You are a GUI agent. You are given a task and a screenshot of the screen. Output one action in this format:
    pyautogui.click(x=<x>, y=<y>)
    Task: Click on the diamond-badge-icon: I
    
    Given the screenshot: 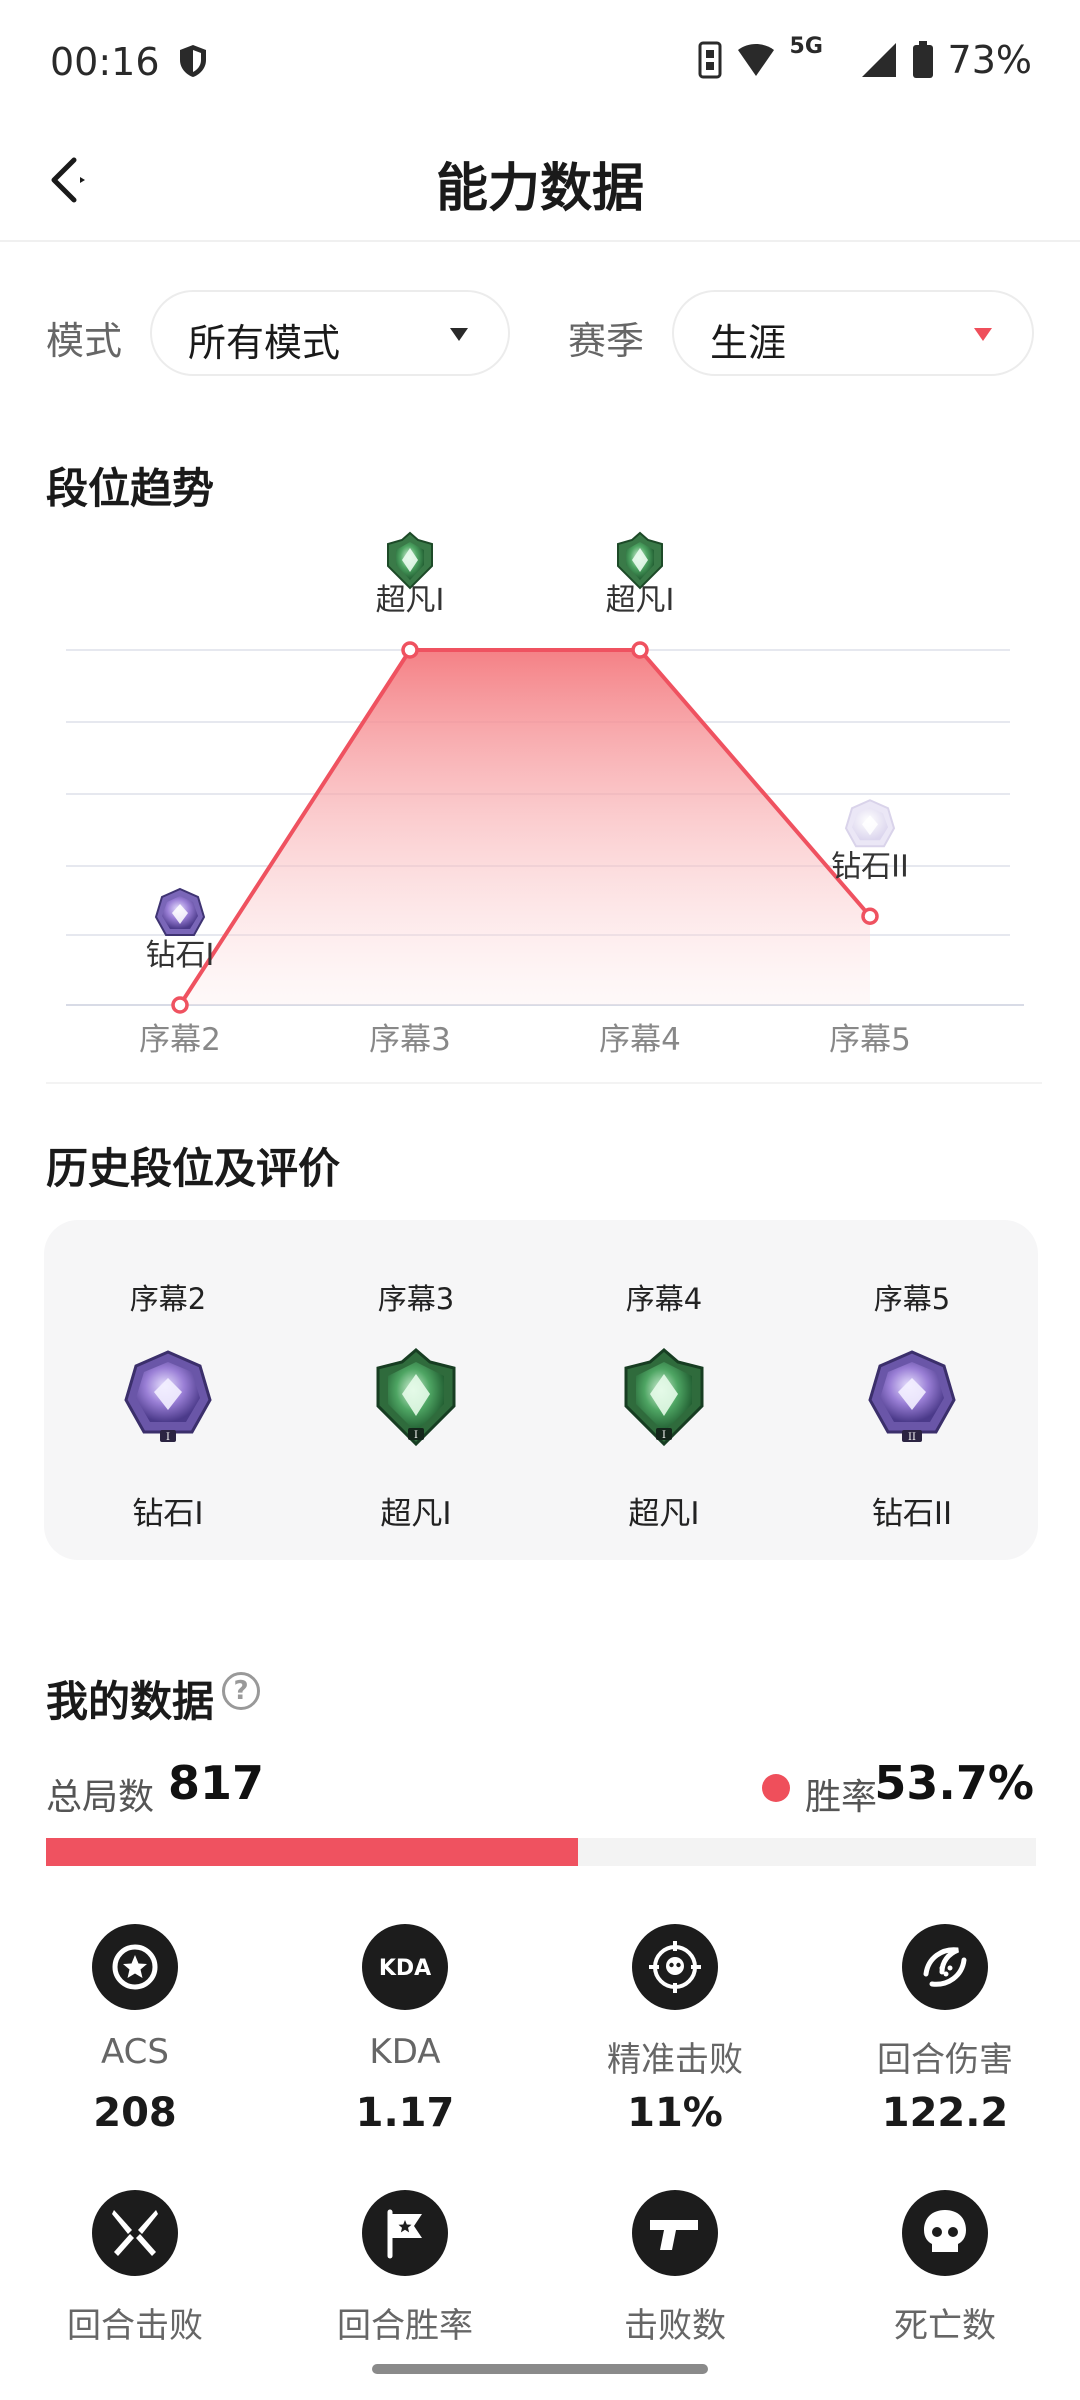 What is the action you would take?
    pyautogui.click(x=168, y=1396)
    